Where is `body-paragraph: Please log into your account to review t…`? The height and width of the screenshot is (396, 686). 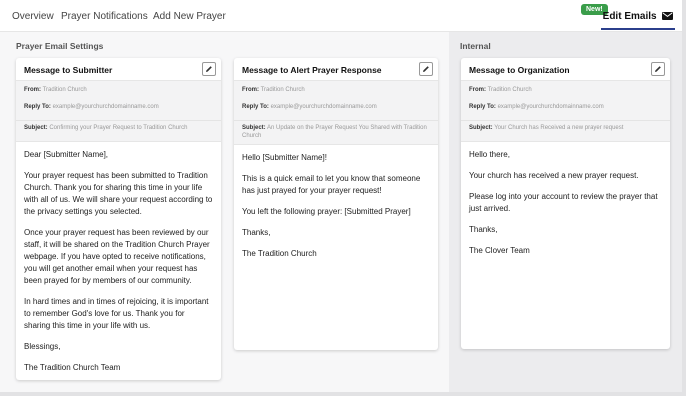 body-paragraph: Please log into your account to review t… is located at coordinates (563, 203).